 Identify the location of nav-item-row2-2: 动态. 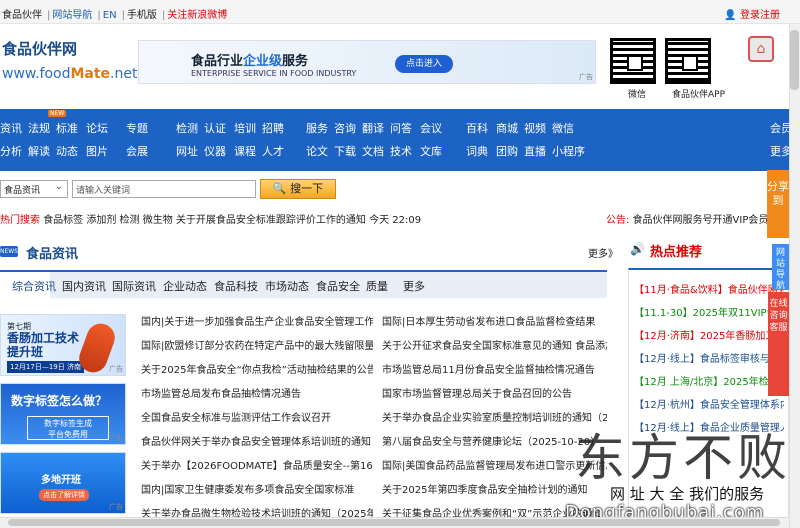
(67, 151).